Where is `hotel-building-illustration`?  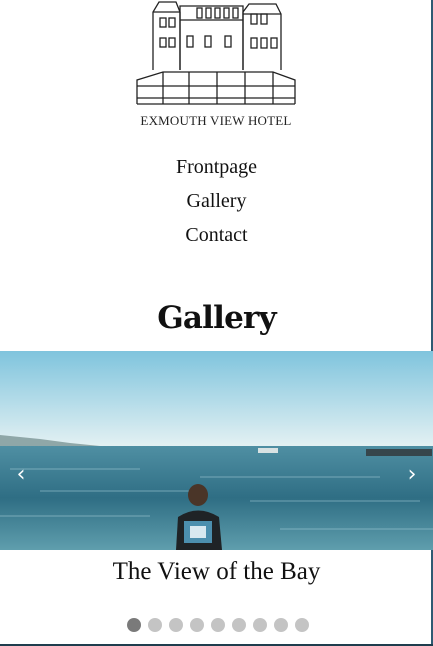
hotel-building-illustration is located at coordinates (216, 53).